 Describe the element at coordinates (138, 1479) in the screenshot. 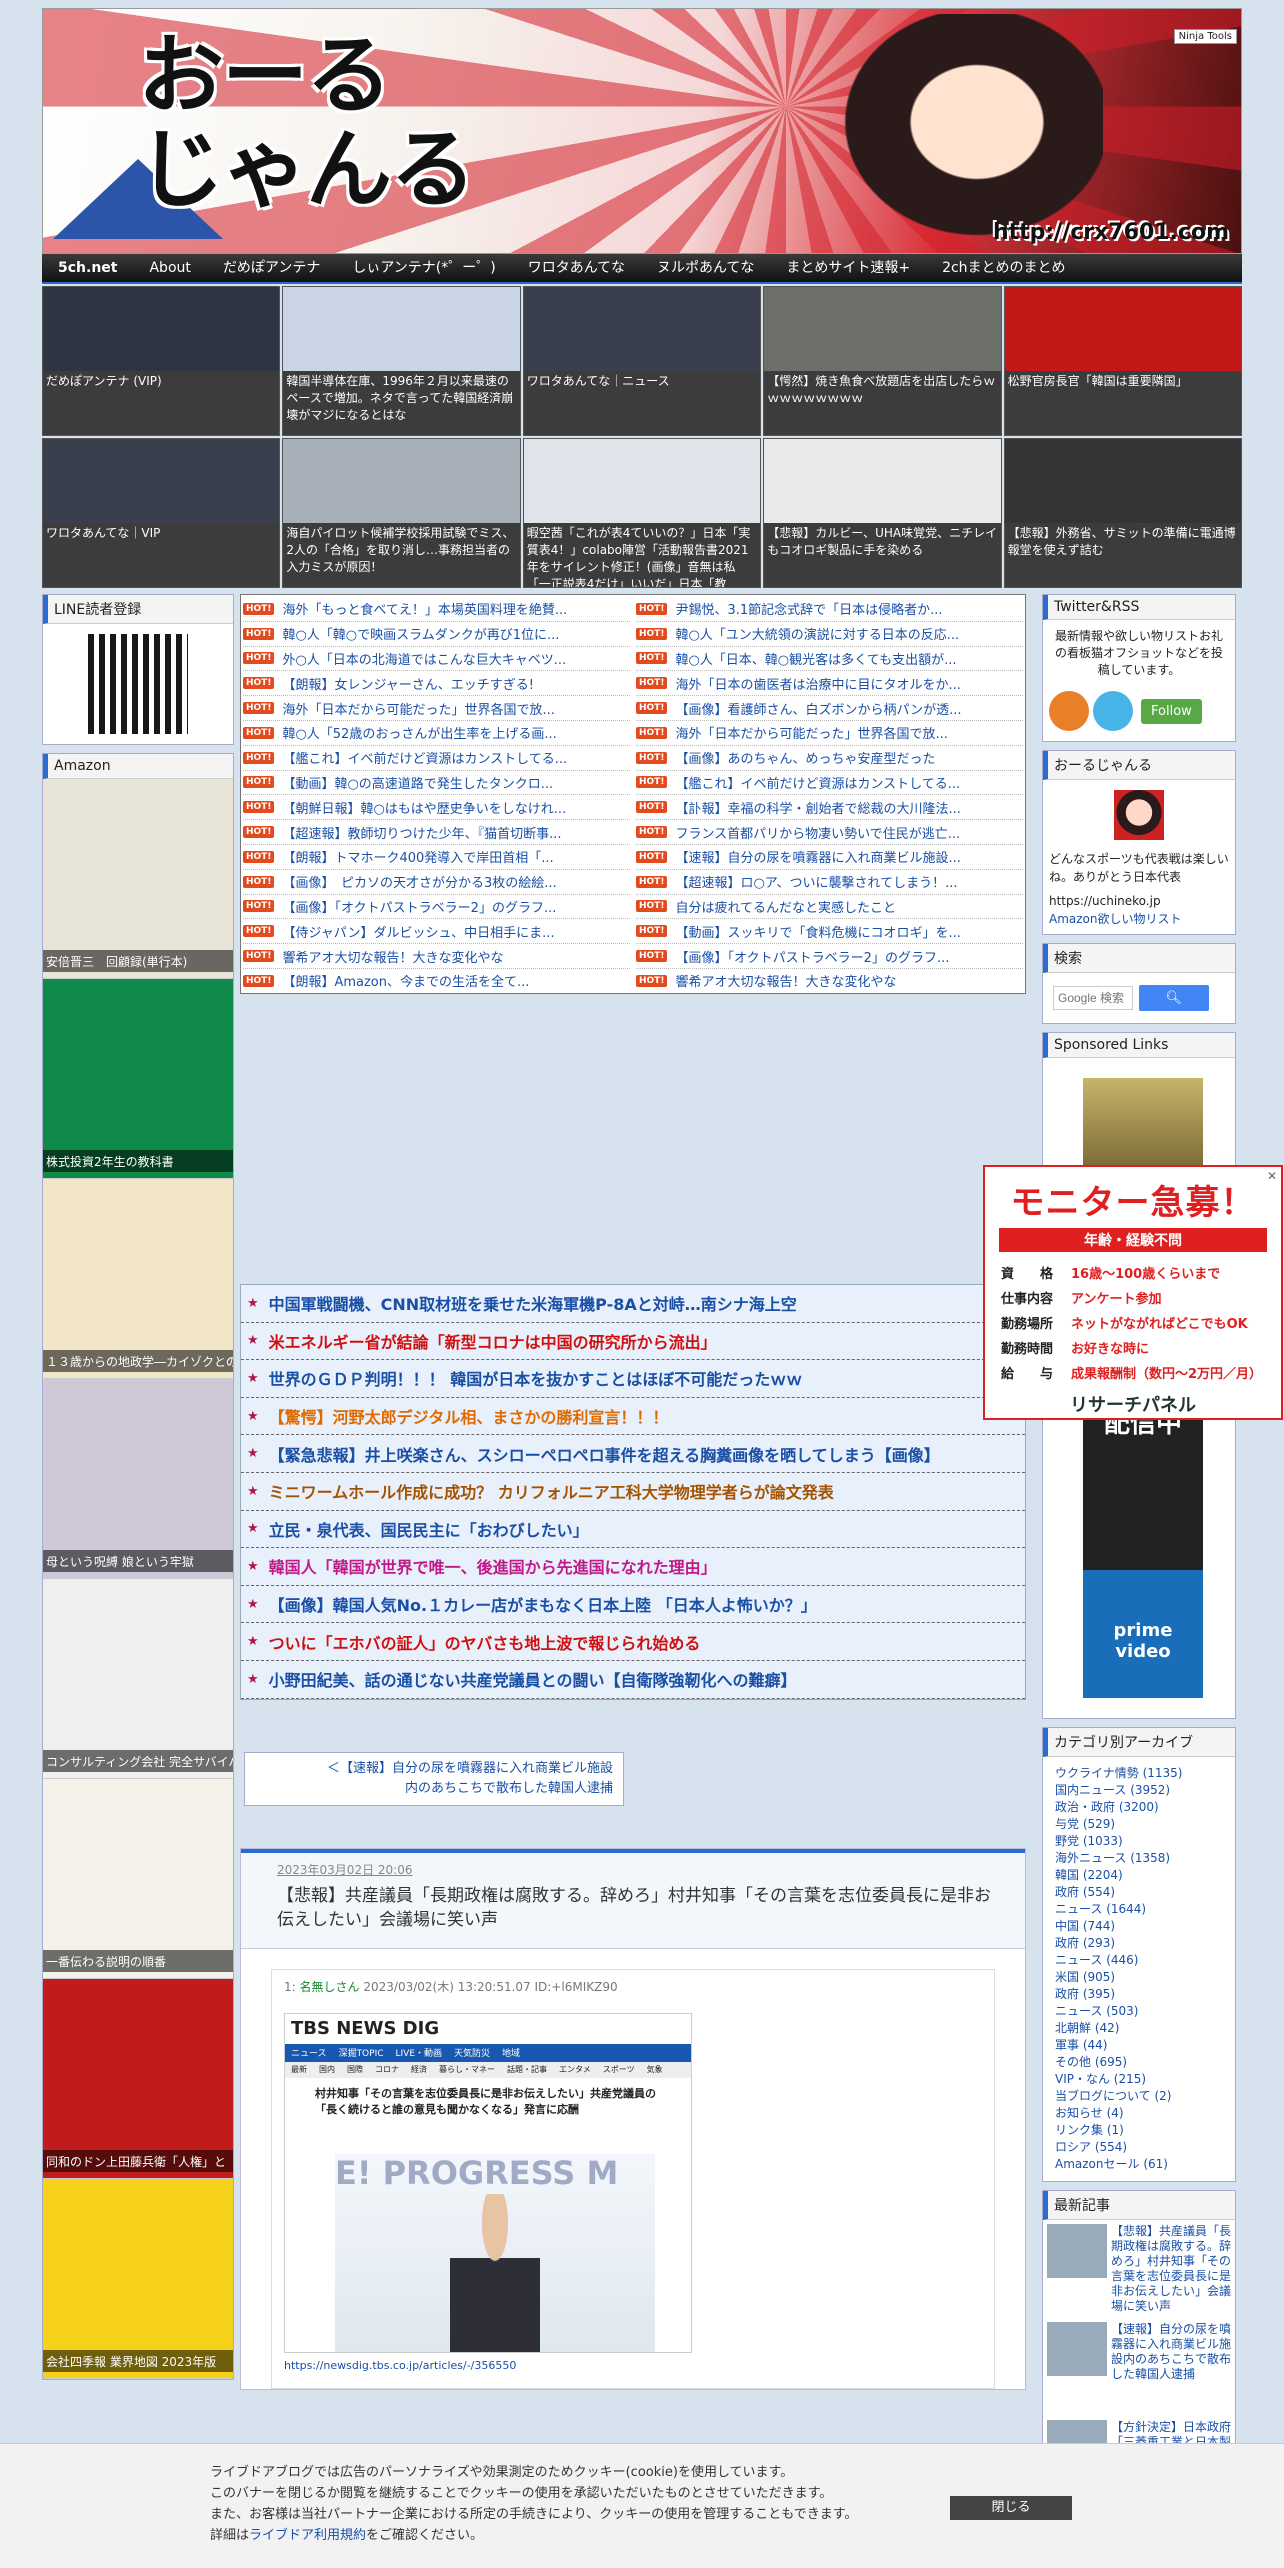

I see `book-item: 母という呪縛 娘という牢獄` at that location.